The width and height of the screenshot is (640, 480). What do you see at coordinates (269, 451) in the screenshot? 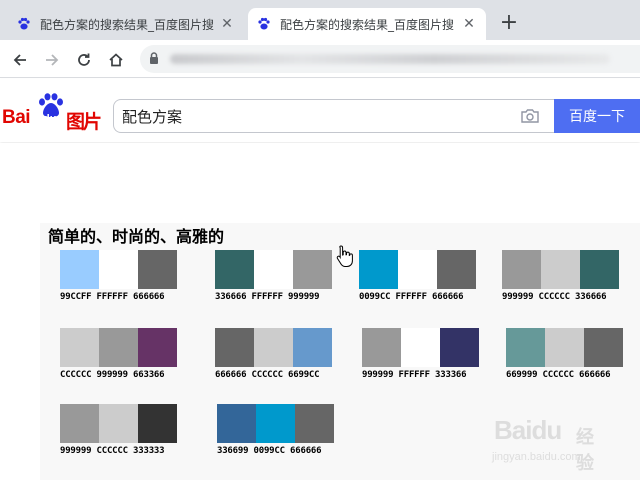
I see `palette-codes: 336699 0099CC 666666` at bounding box center [269, 451].